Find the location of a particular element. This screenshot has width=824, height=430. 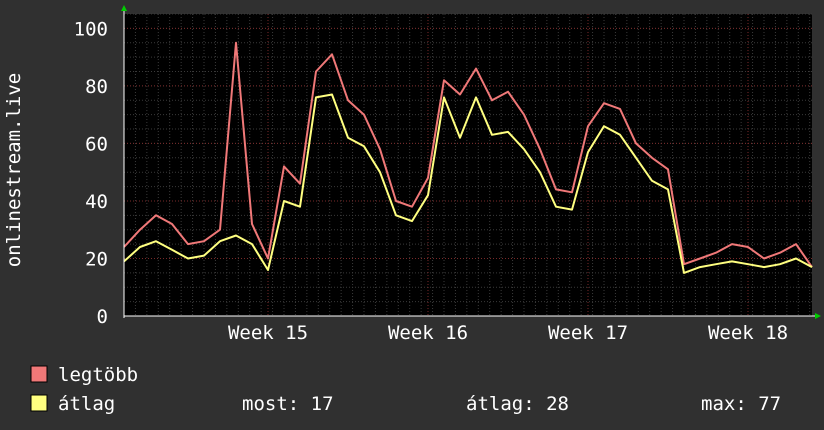

legend-swatch-avg is located at coordinates (39, 403).